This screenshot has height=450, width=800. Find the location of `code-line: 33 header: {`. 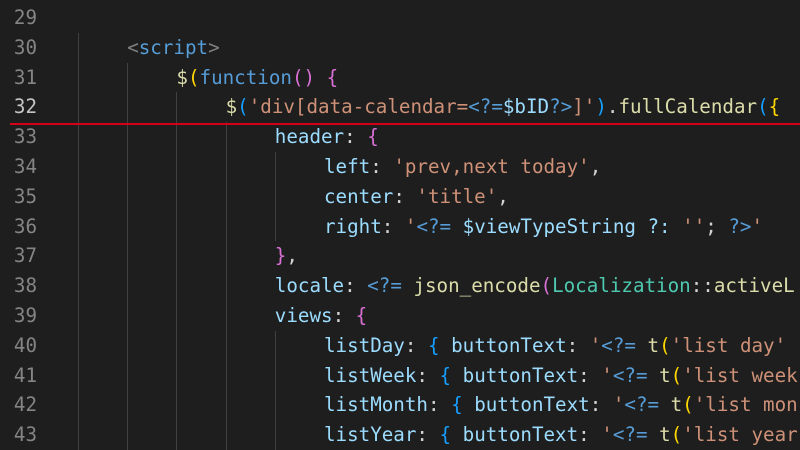

code-line: 33 header: { is located at coordinates (400, 137).